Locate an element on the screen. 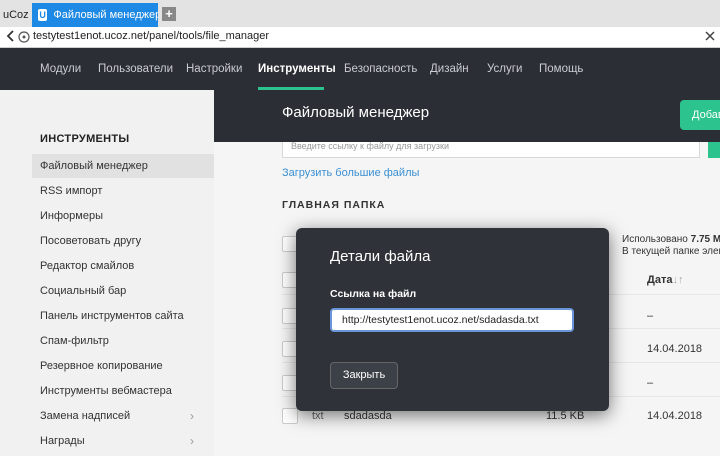 The image size is (720, 456). upload-url-input: Введите ссылку к файлу для загрузки is located at coordinates (491, 150).